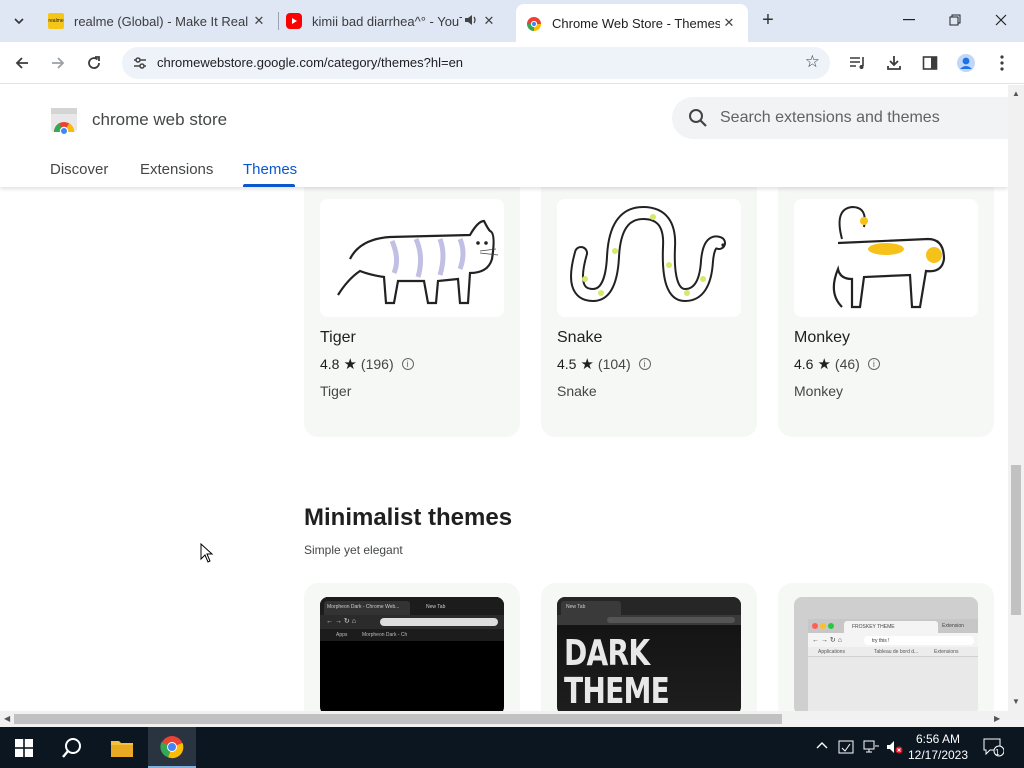  I want to click on section-subtitle: Simple yet elegant, so click(353, 550).